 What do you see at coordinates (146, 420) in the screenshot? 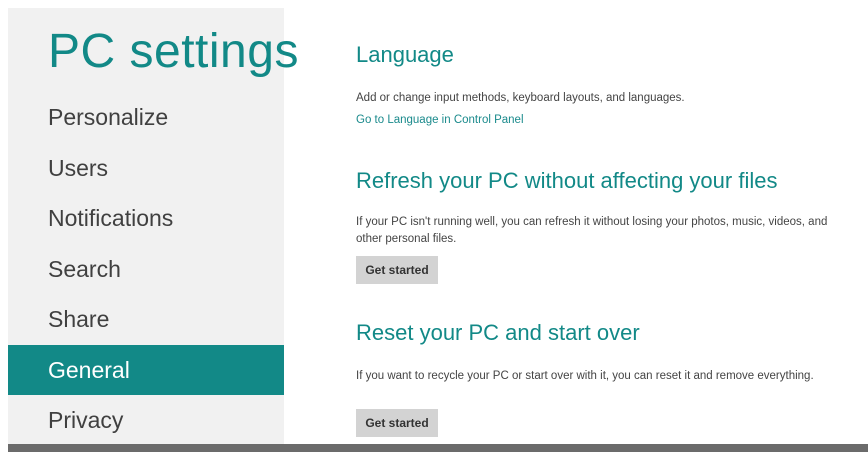
I see `sidebar-item-privacy: Privacy` at bounding box center [146, 420].